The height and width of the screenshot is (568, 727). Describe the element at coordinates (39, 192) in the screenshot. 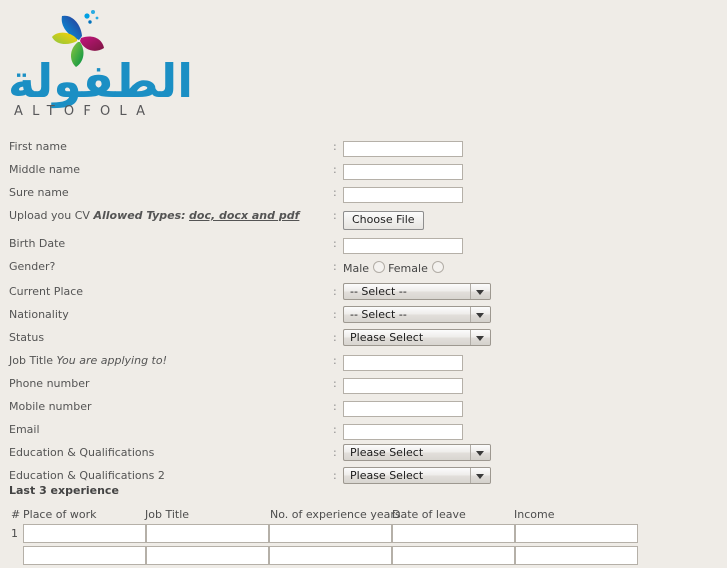

I see `label-sure-name: Sure name` at that location.